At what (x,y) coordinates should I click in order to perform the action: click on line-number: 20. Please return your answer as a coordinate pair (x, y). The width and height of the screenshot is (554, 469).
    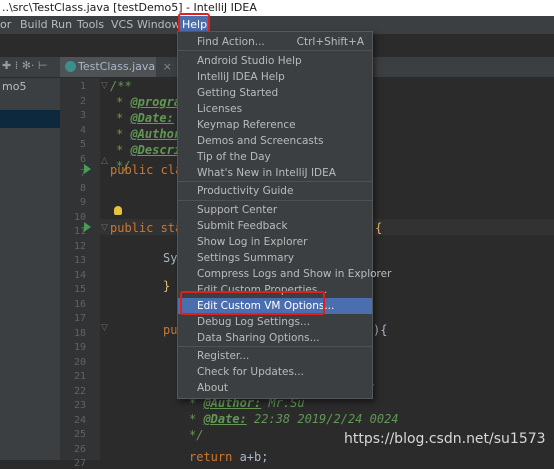
    Looking at the image, I should click on (79, 362).